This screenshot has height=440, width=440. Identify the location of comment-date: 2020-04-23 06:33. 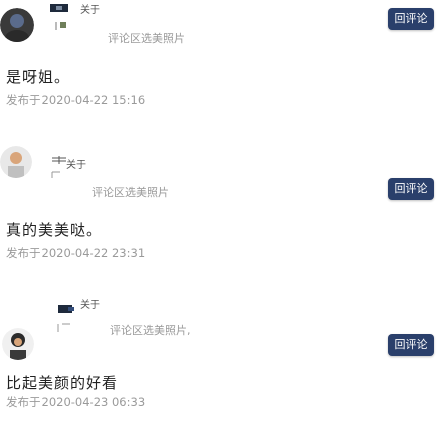
(93, 402).